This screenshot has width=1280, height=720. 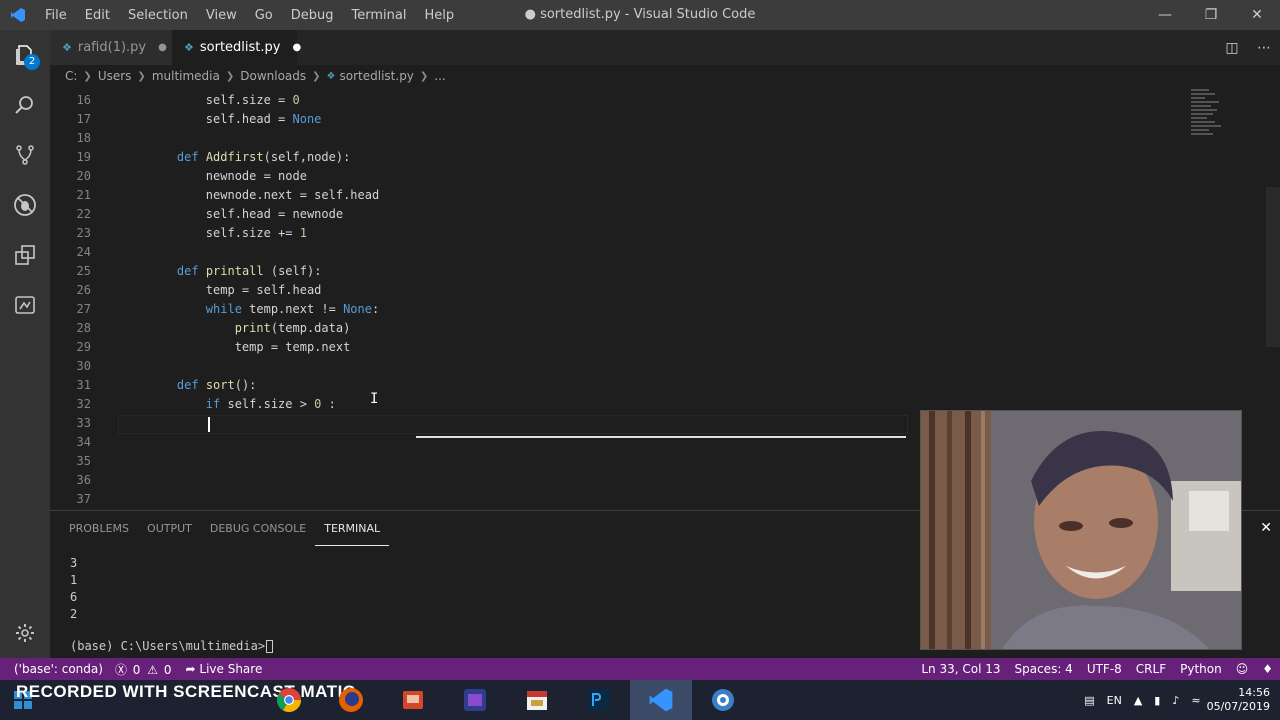 What do you see at coordinates (83, 442) in the screenshot?
I see `line-number: 34` at bounding box center [83, 442].